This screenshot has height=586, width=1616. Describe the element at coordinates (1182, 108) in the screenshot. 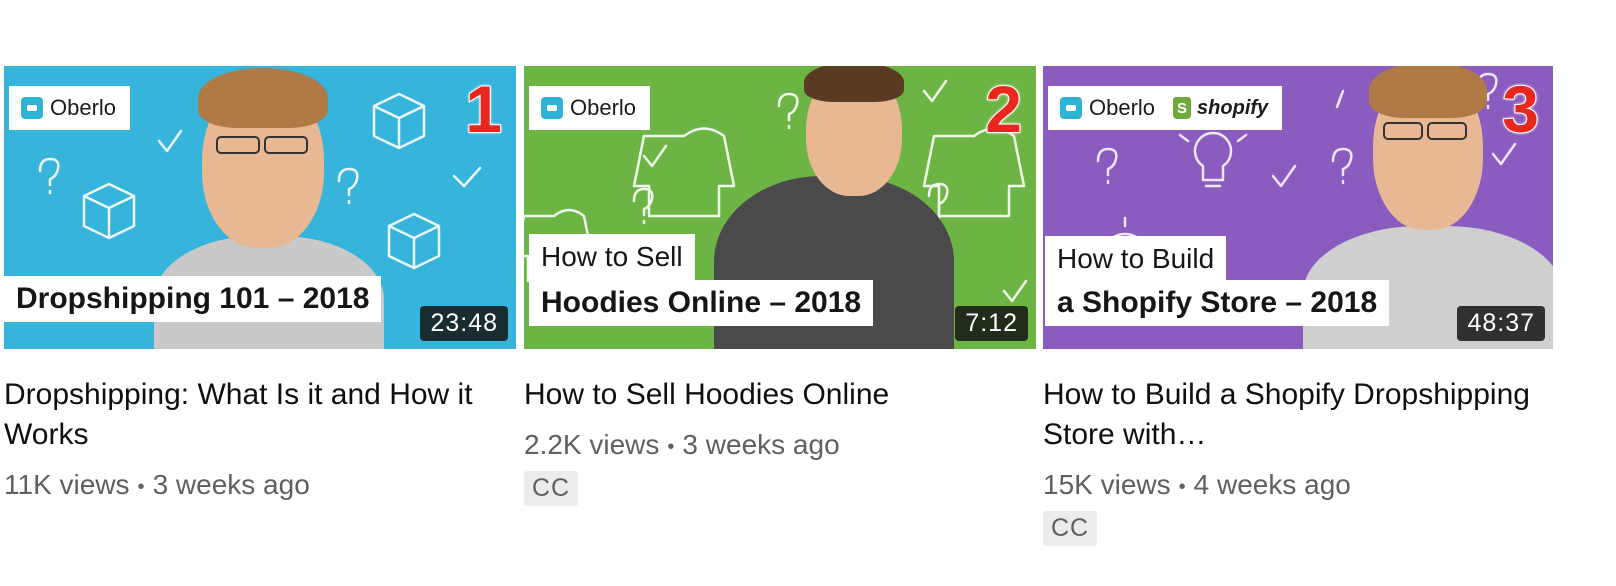

I see `shopify-bag-icon: S` at that location.